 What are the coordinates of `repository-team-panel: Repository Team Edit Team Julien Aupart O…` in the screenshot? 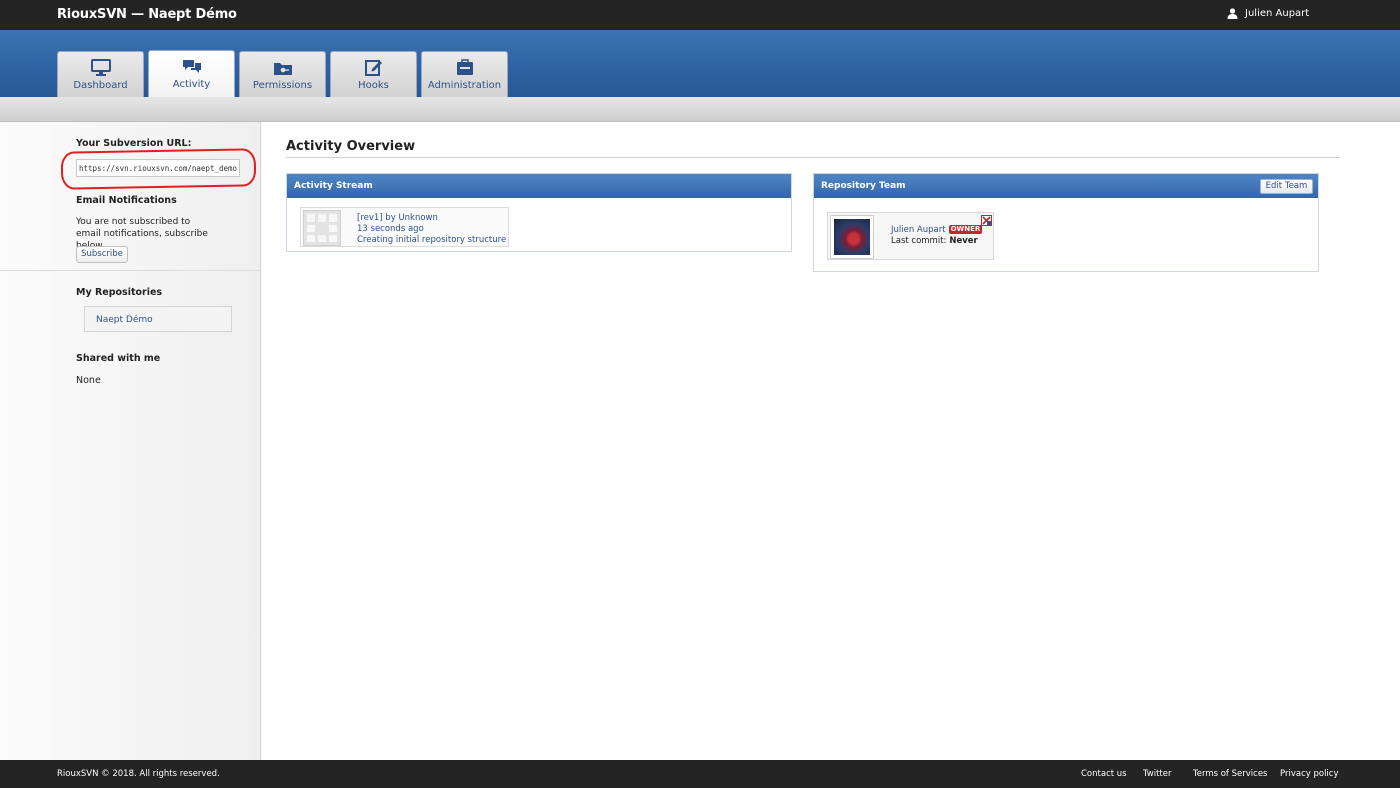 It's located at (1066, 222).